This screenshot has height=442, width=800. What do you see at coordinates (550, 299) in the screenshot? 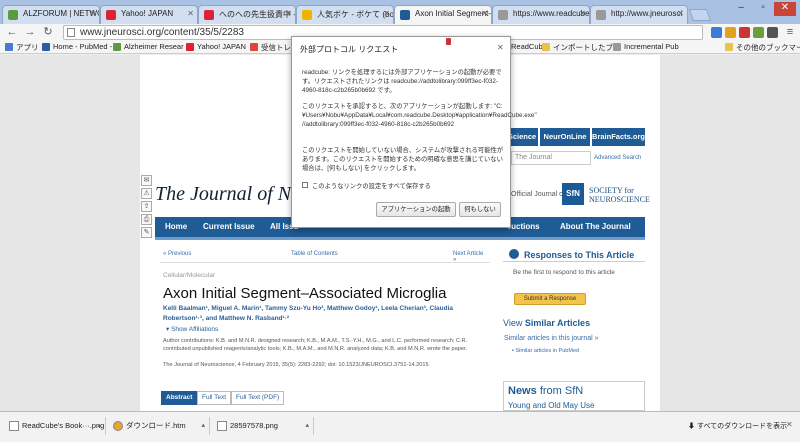
I see `submit-response-button: Submit a Response` at bounding box center [550, 299].